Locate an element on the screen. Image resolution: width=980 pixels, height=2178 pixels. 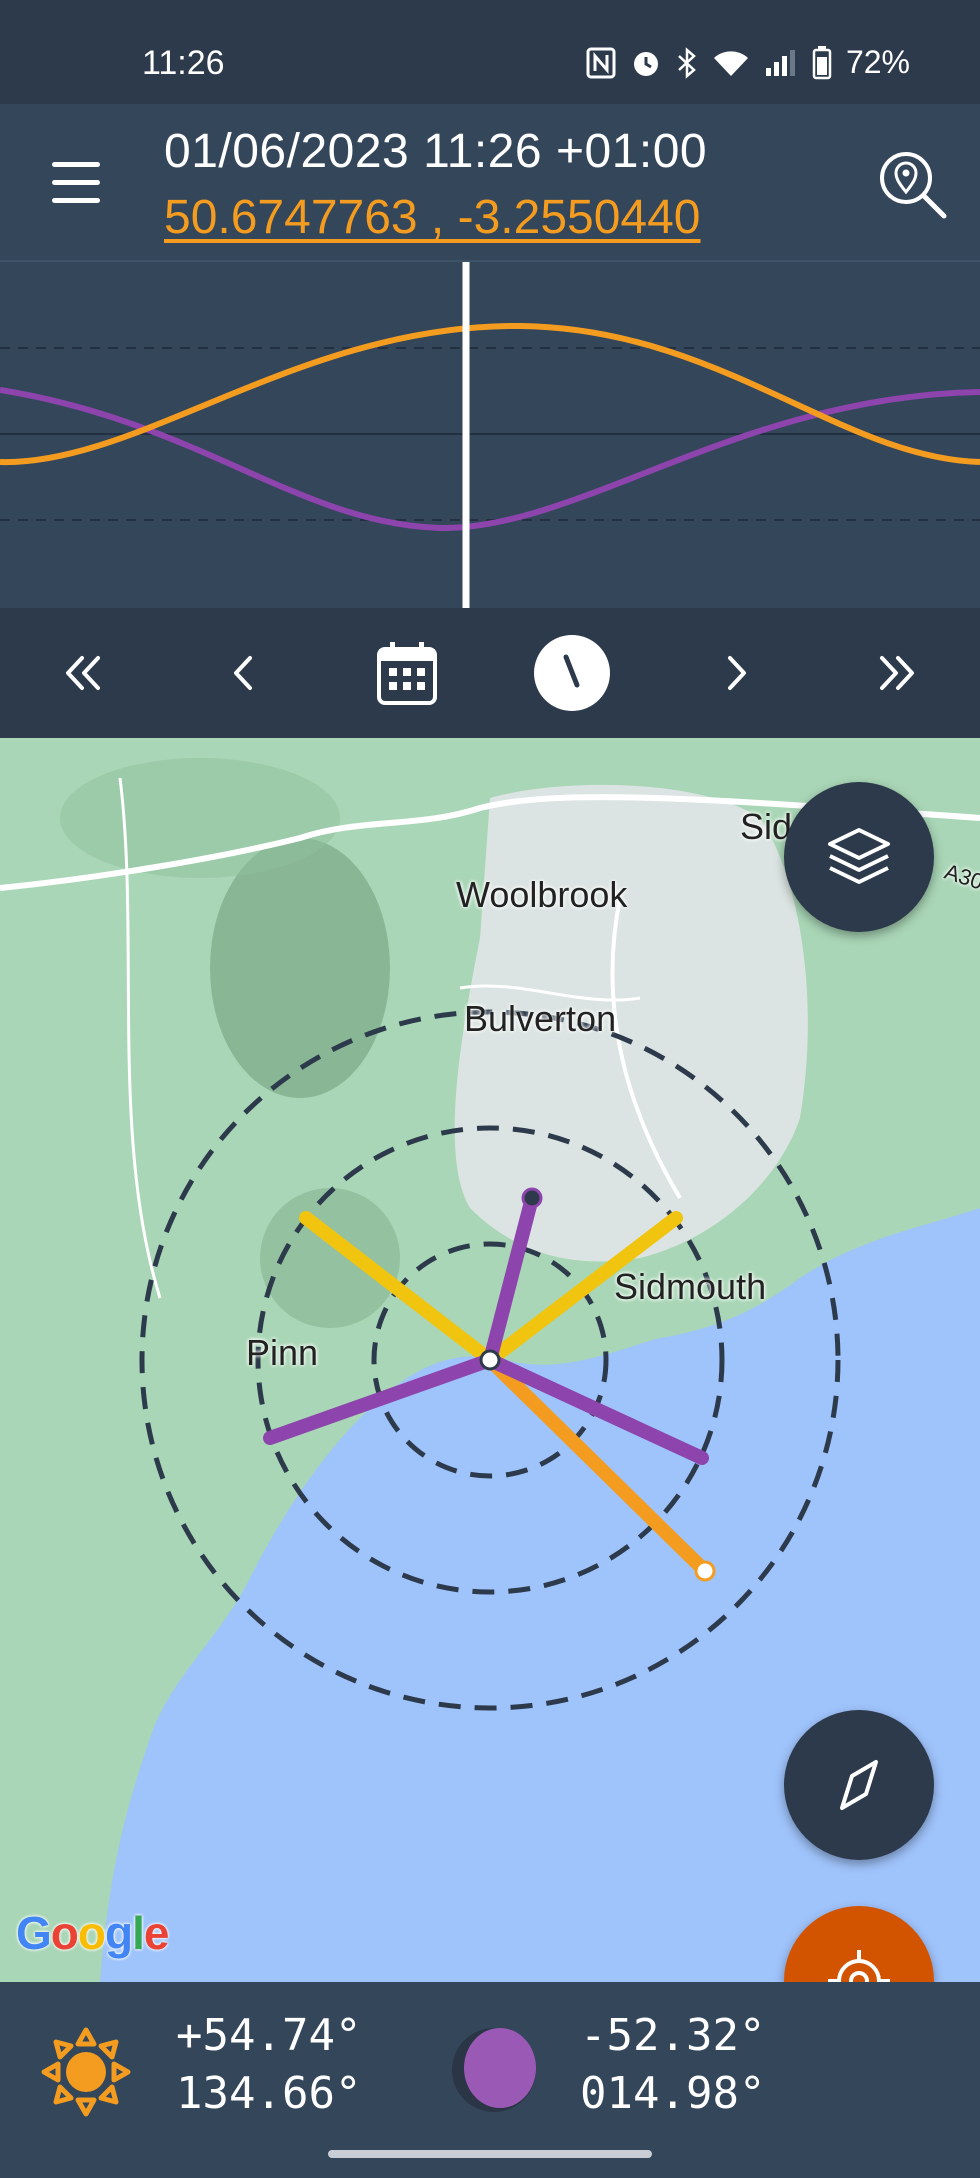
google-attribution: Google is located at coordinates (92, 1933).